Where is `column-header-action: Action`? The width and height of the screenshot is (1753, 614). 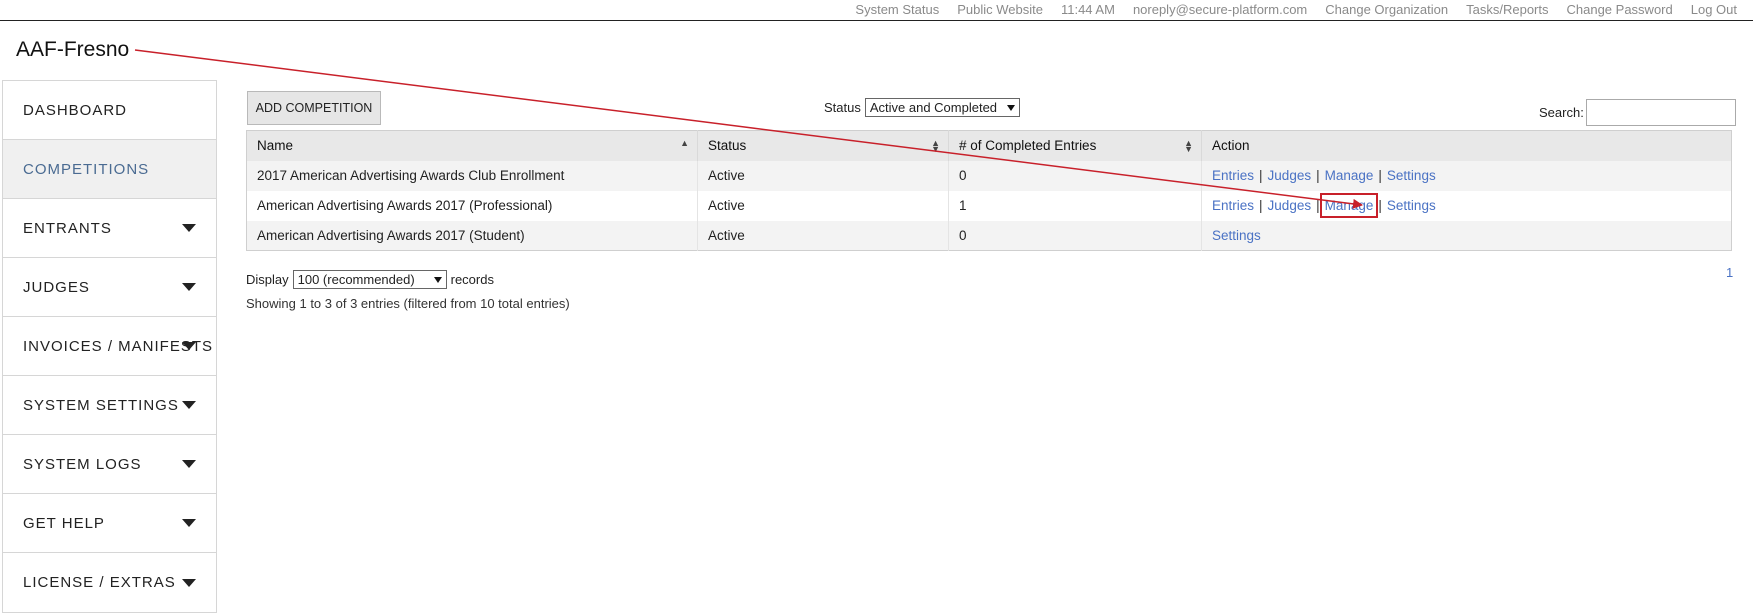 column-header-action: Action is located at coordinates (1467, 146).